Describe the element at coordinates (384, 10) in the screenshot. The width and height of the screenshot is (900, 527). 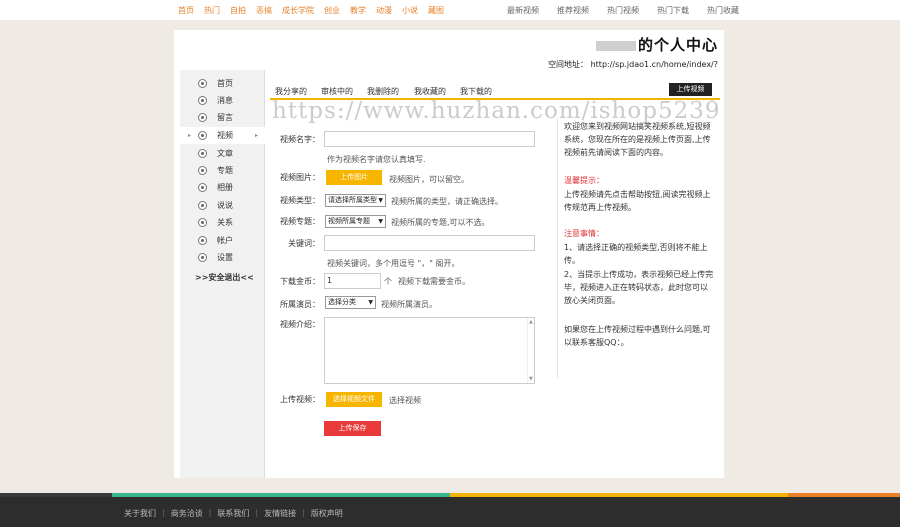
I see `nav-link: 动漫` at that location.